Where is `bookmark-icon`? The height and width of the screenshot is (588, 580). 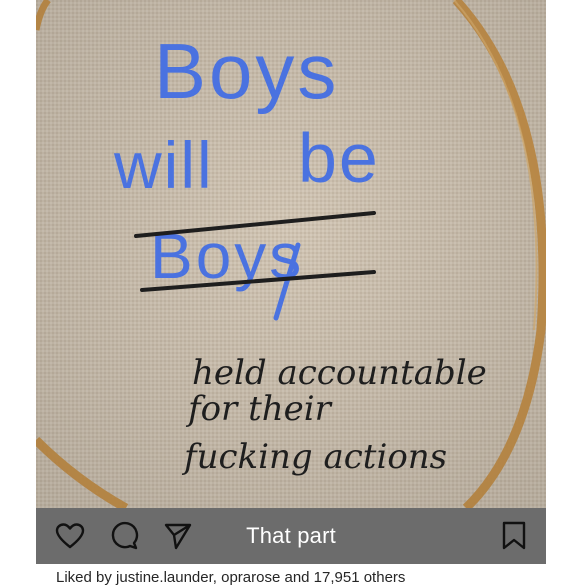
bookmark-icon is located at coordinates (514, 536).